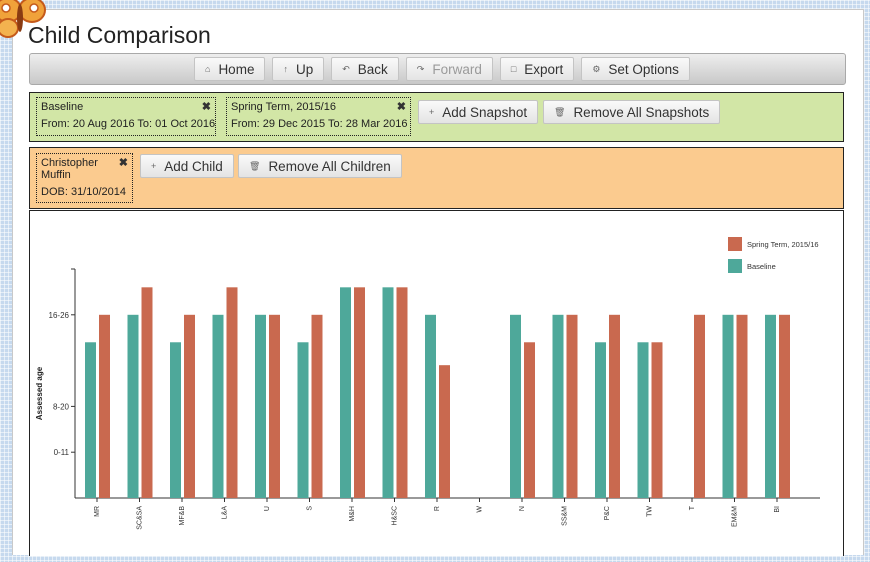 This screenshot has height=562, width=870. I want to click on butterfly-logo, so click(23, 21).